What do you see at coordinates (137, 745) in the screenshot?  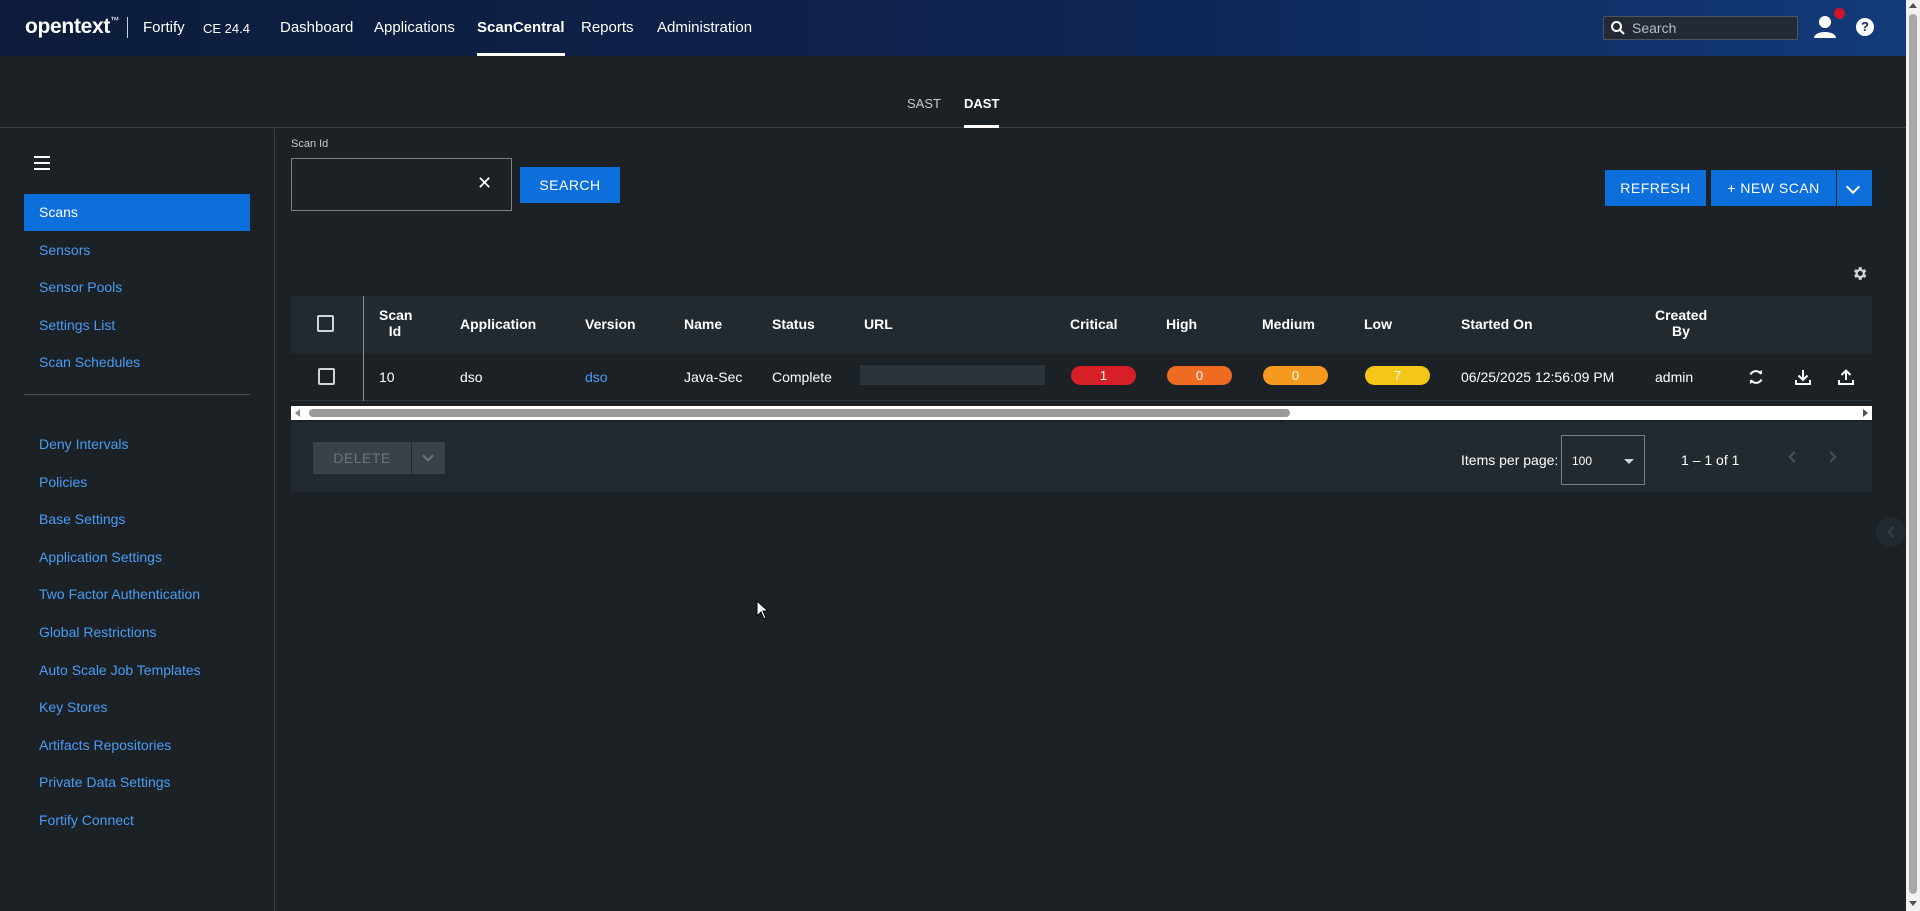 I see `sidebar-item-artifacts-repositories: Artifacts Repositories` at bounding box center [137, 745].